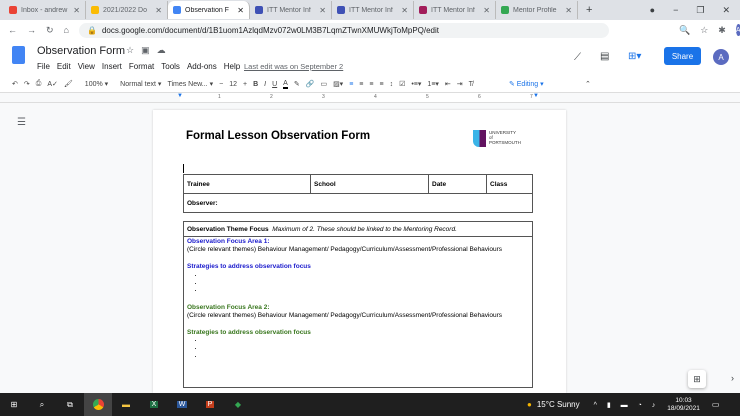 The width and height of the screenshot is (740, 416). What do you see at coordinates (588, 84) in the screenshot?
I see `collapse-icon: ⌃` at bounding box center [588, 84].